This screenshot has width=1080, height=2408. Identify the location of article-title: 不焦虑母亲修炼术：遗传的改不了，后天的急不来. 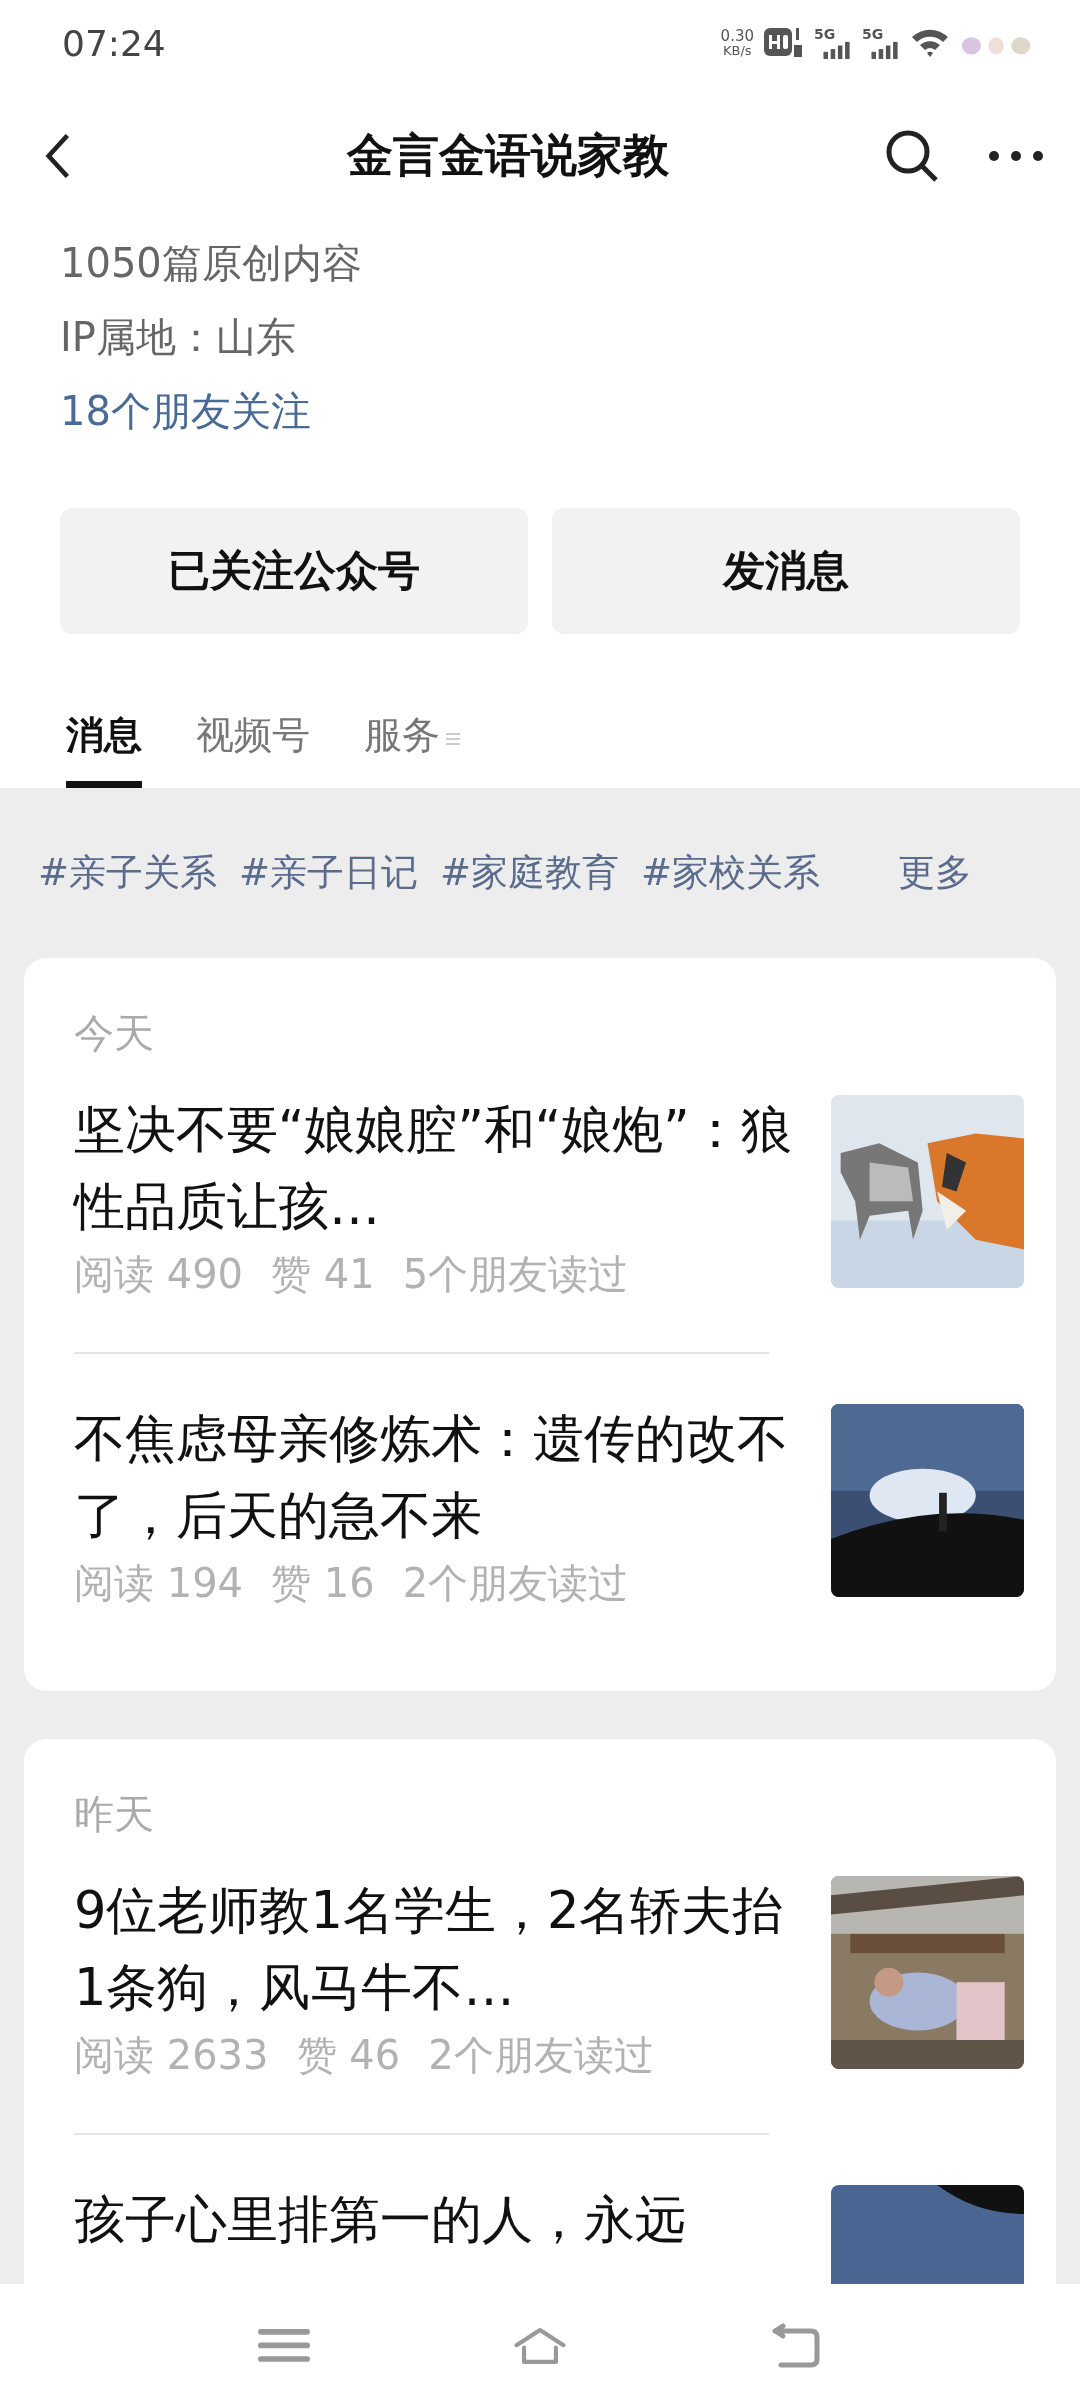
(436, 1477).